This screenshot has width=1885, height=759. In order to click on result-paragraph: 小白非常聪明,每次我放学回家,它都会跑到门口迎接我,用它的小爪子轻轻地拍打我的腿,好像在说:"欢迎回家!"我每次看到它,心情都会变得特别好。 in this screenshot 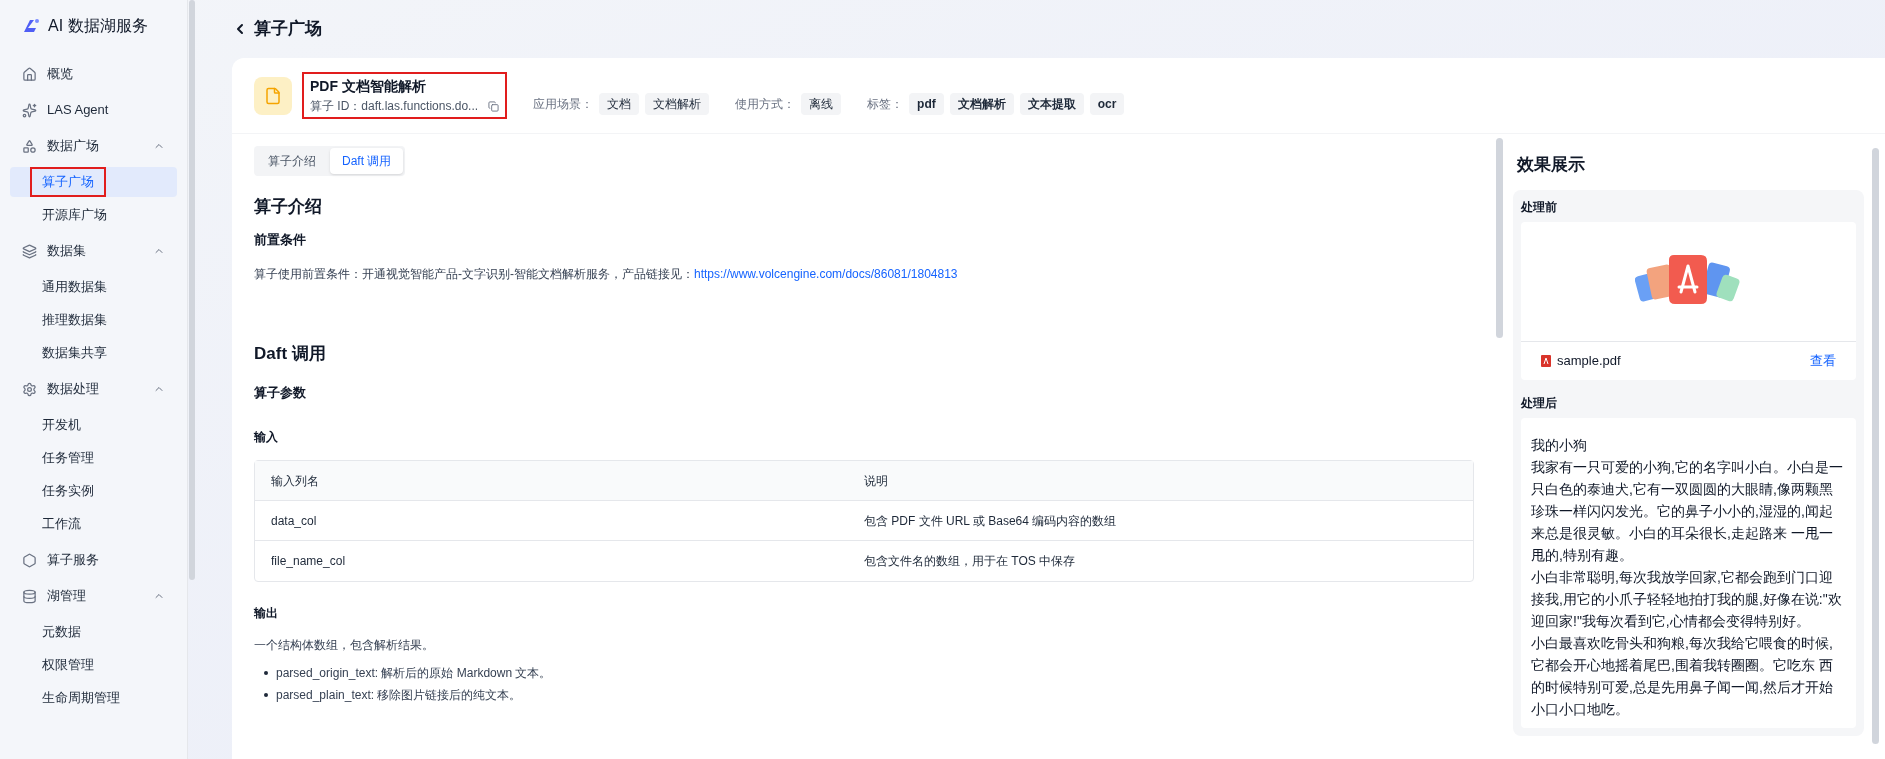, I will do `click(1687, 599)`.